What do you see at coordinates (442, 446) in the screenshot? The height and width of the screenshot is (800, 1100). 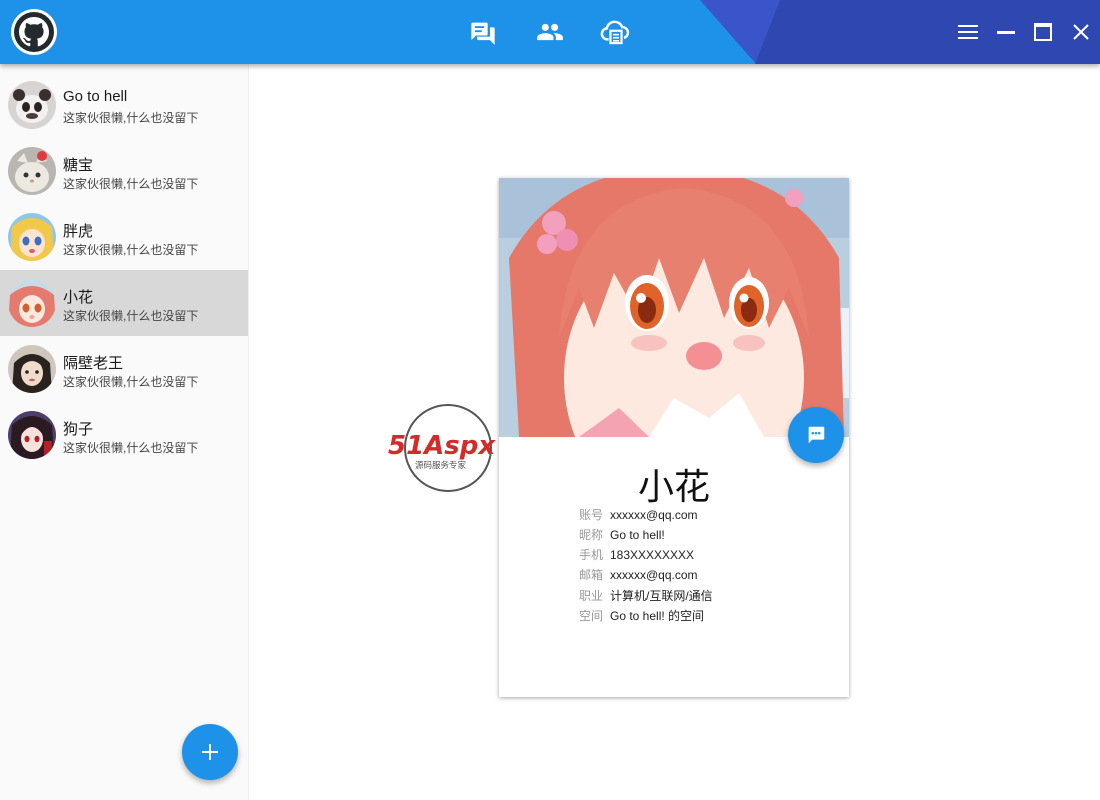 I see `watermark-brand: 51Aspx` at bounding box center [442, 446].